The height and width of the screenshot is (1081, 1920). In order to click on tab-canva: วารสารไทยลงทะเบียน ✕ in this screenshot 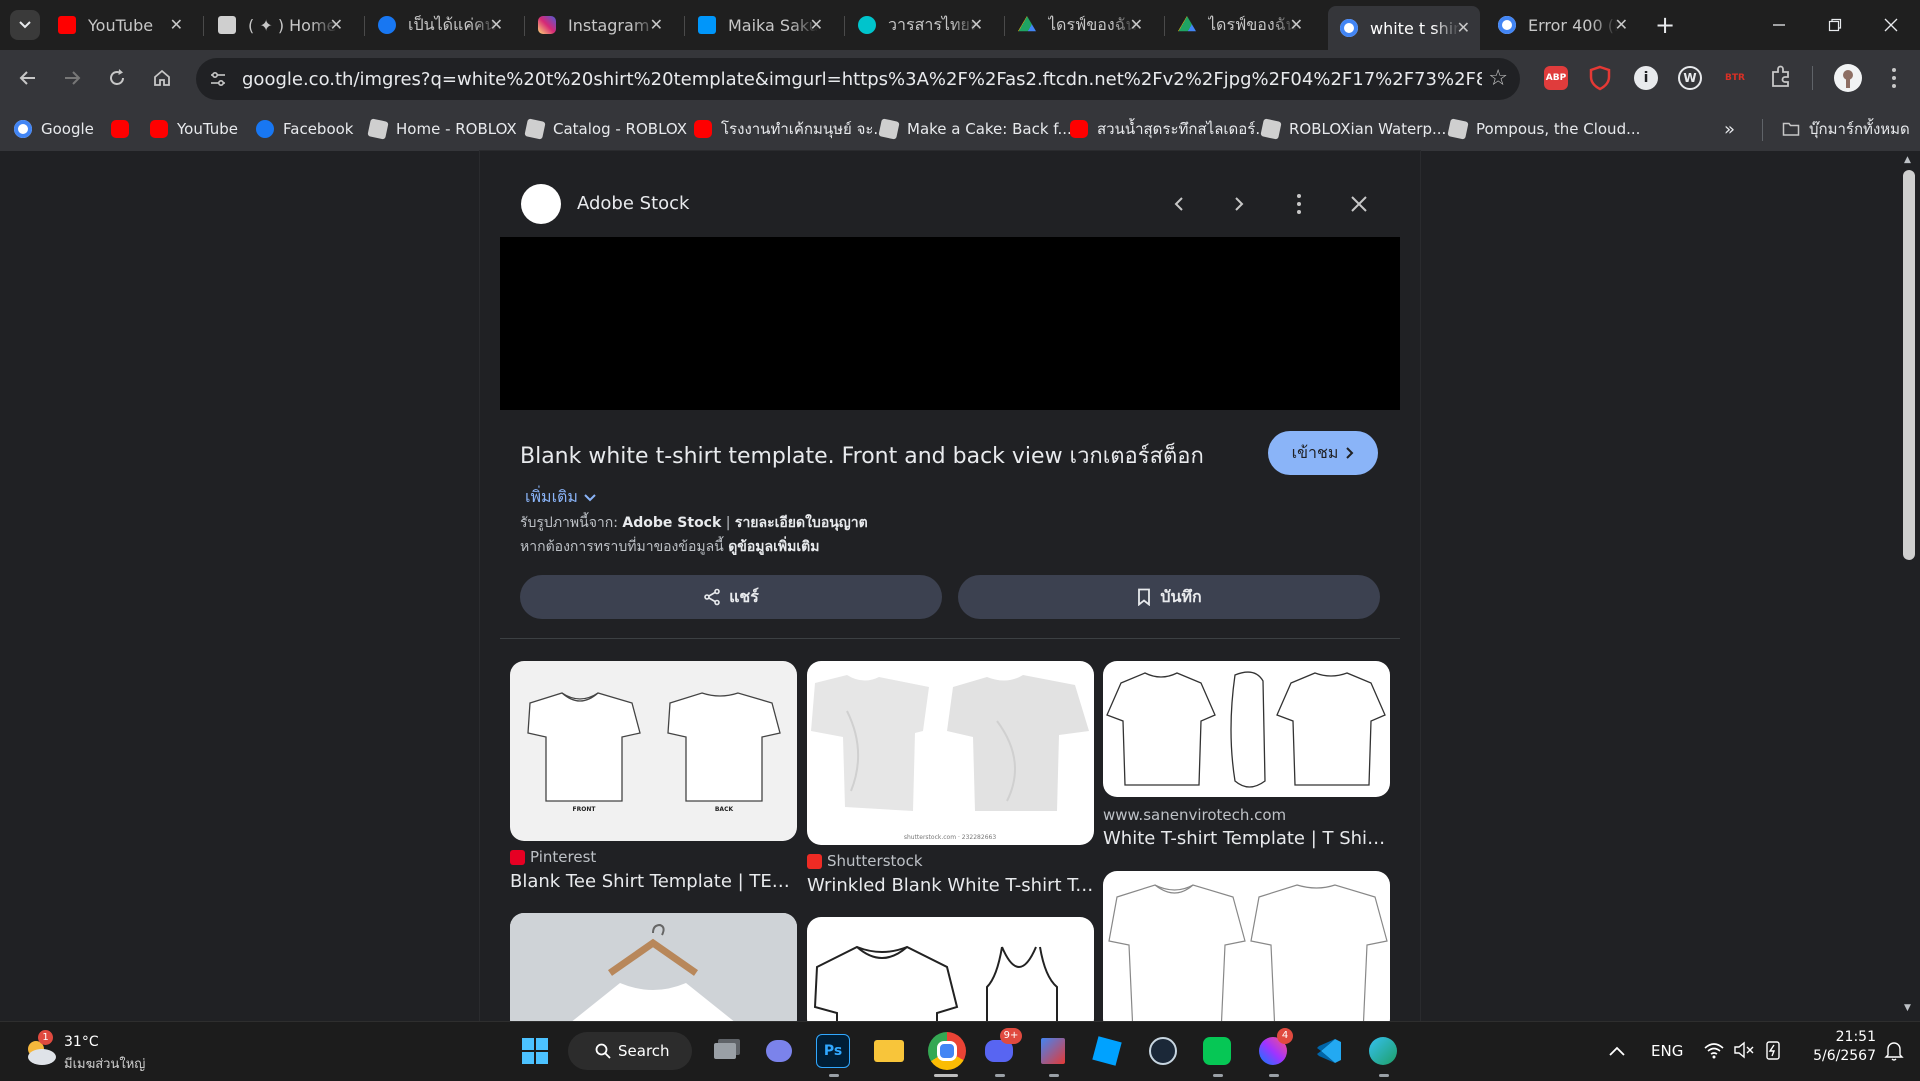, I will do `click(925, 25)`.